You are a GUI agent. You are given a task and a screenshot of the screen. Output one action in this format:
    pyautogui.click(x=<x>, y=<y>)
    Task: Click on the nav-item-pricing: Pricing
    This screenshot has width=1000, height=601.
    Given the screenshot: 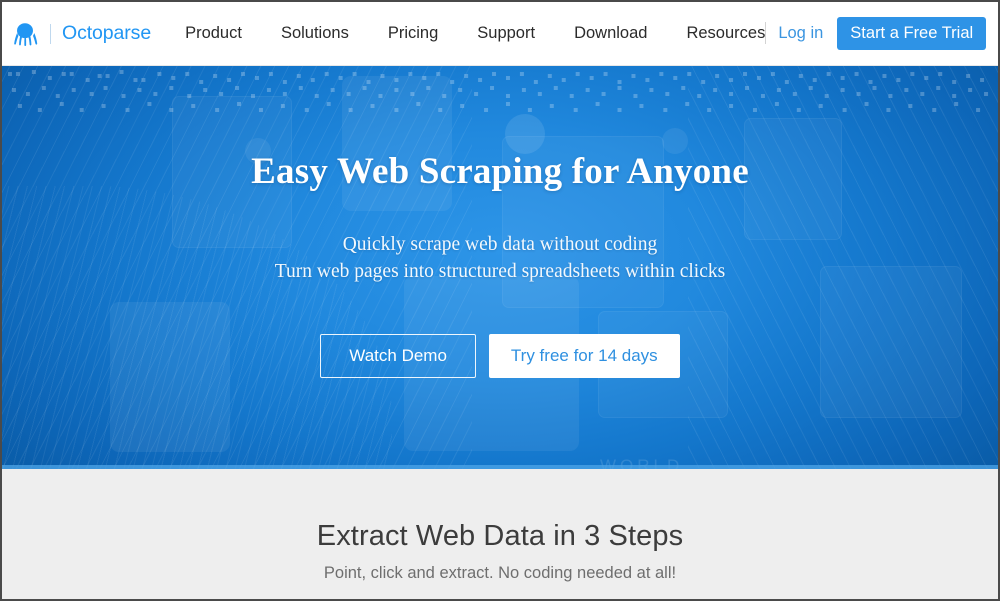 What is the action you would take?
    pyautogui.click(x=413, y=33)
    